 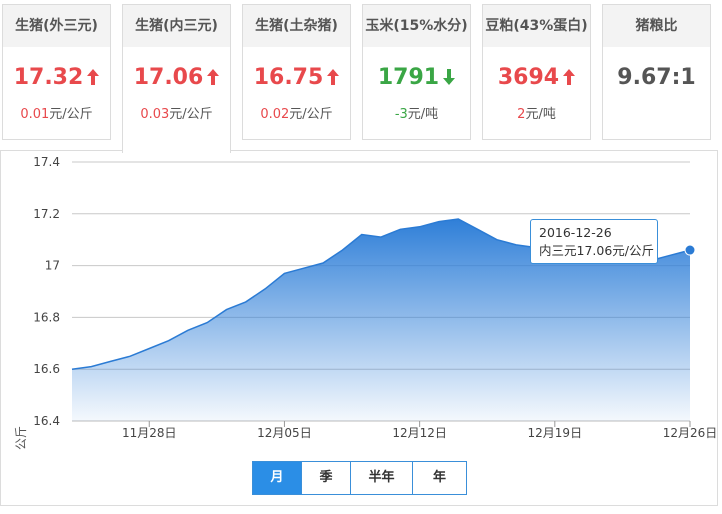 I want to click on card-value: 1791, so click(x=416, y=78).